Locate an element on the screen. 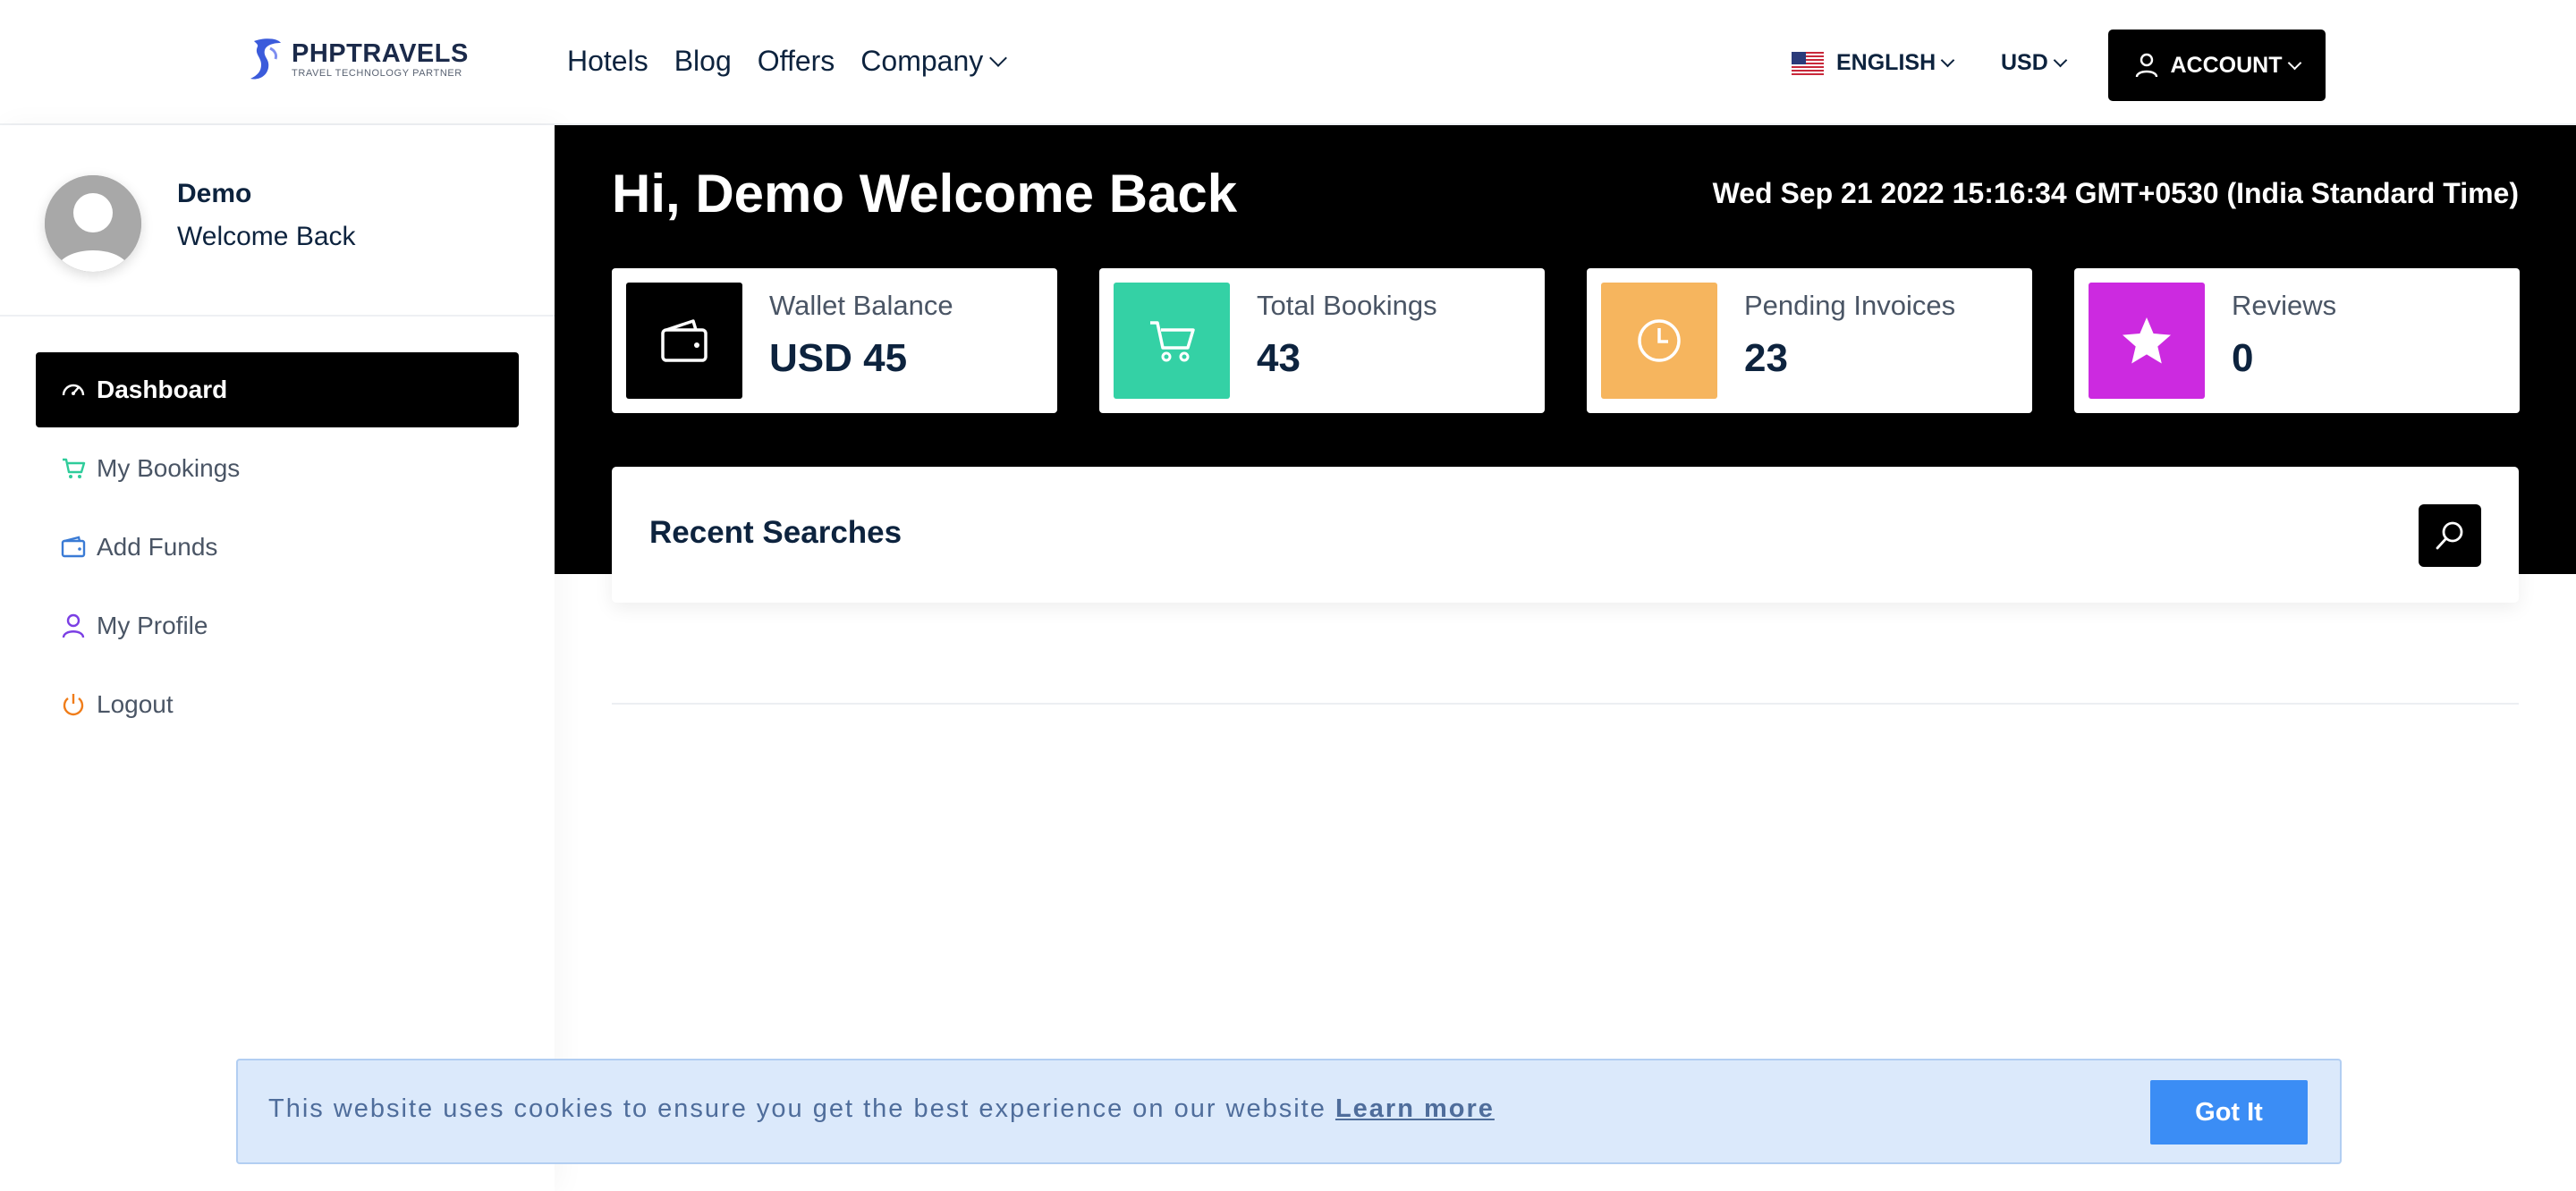 Image resolution: width=2576 pixels, height=1191 pixels. card-value: USD 45 is located at coordinates (838, 358).